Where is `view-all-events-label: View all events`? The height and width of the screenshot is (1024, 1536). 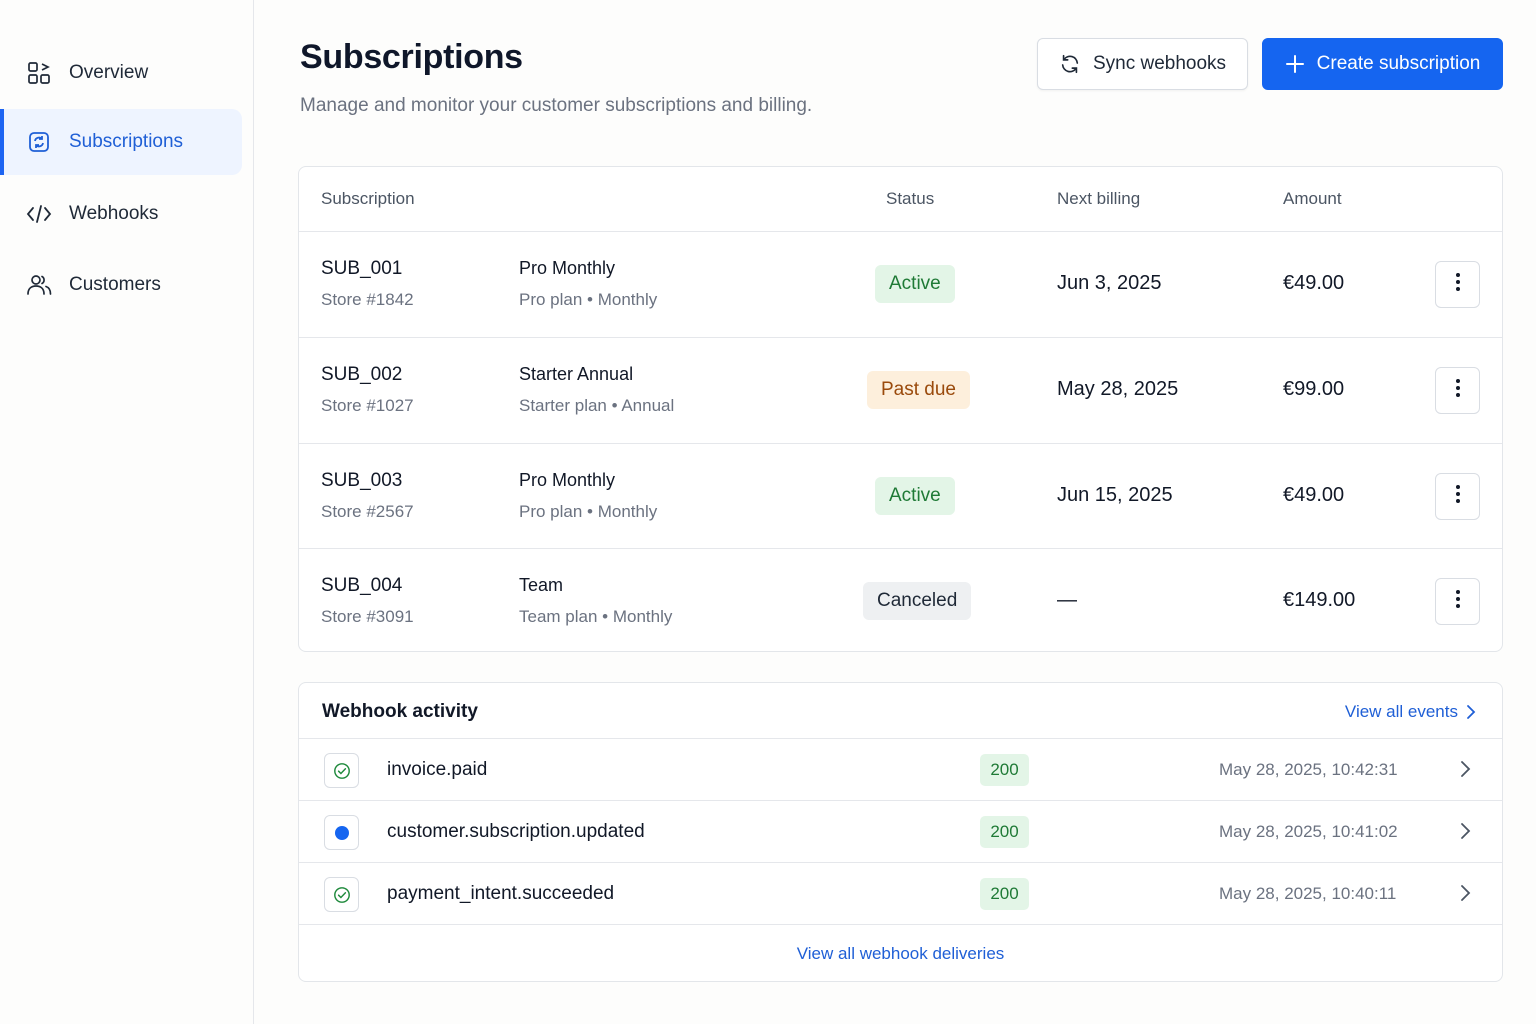 view-all-events-label: View all events is located at coordinates (1401, 711).